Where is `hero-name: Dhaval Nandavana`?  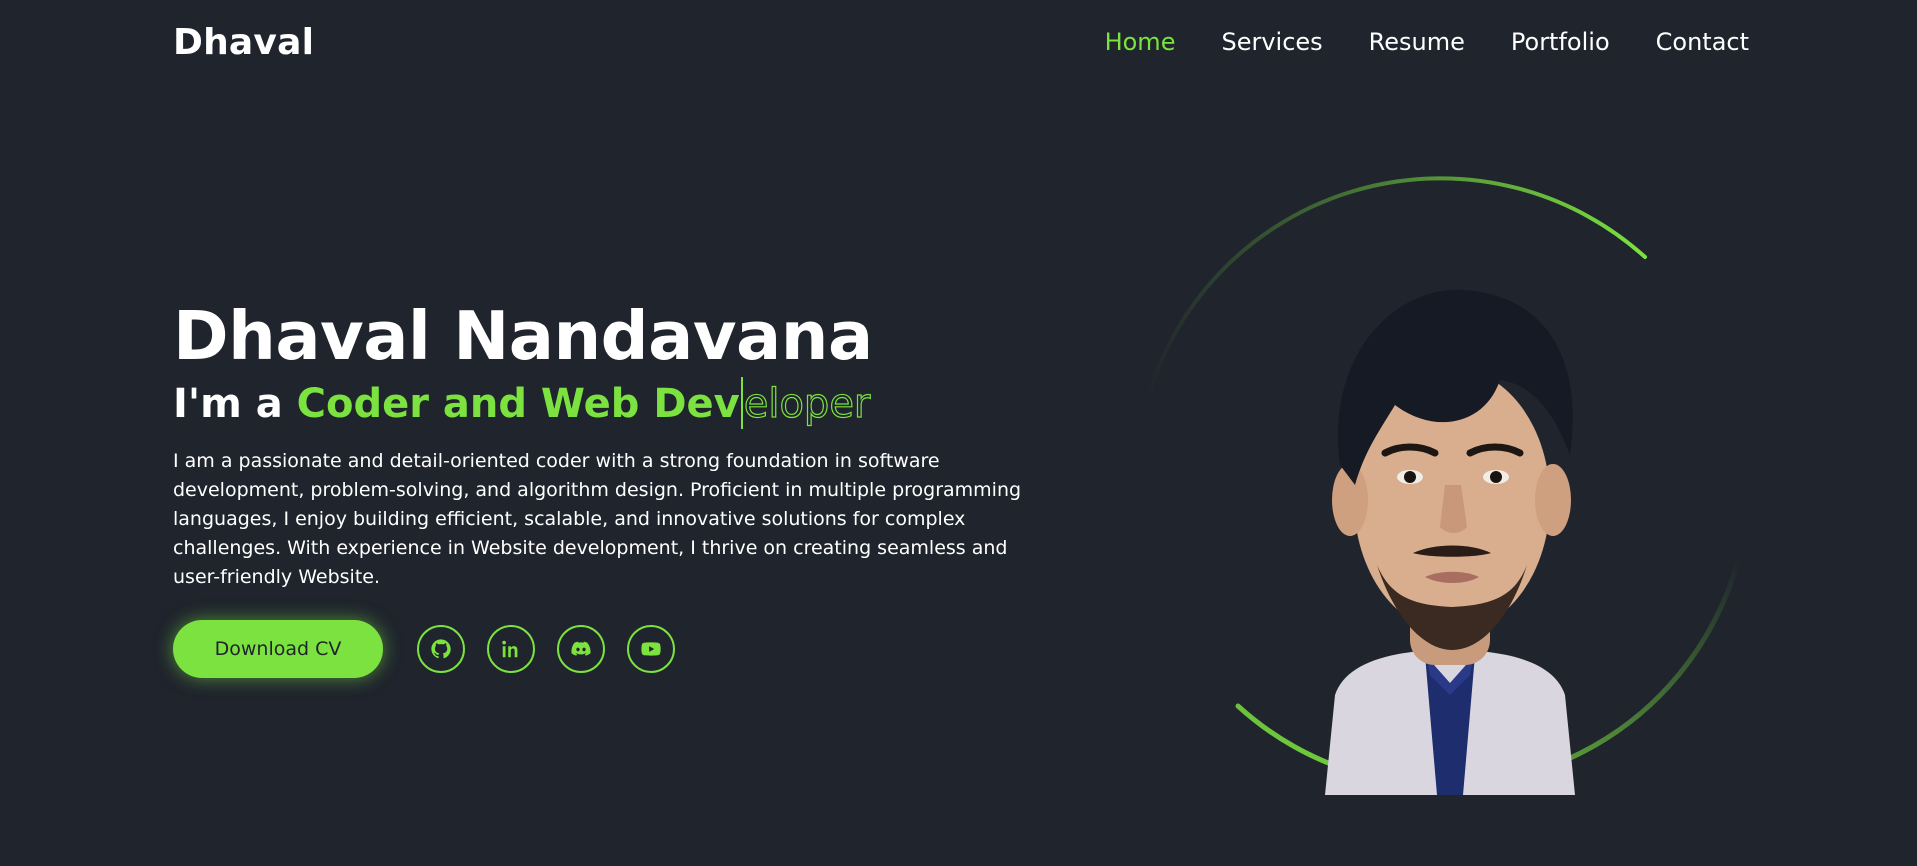 hero-name: Dhaval Nandavana is located at coordinates (523, 336).